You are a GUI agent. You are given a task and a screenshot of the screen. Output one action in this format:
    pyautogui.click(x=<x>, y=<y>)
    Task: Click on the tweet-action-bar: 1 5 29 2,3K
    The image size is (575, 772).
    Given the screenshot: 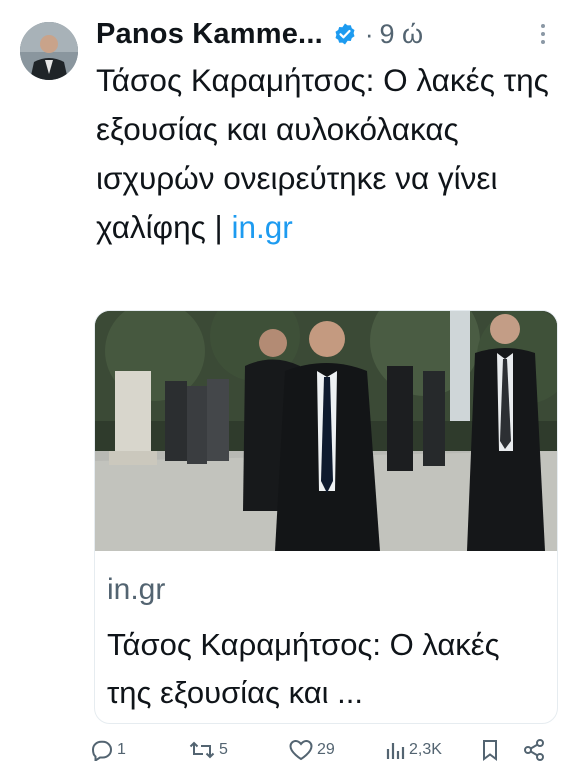 What is the action you would take?
    pyautogui.click(x=325, y=750)
    